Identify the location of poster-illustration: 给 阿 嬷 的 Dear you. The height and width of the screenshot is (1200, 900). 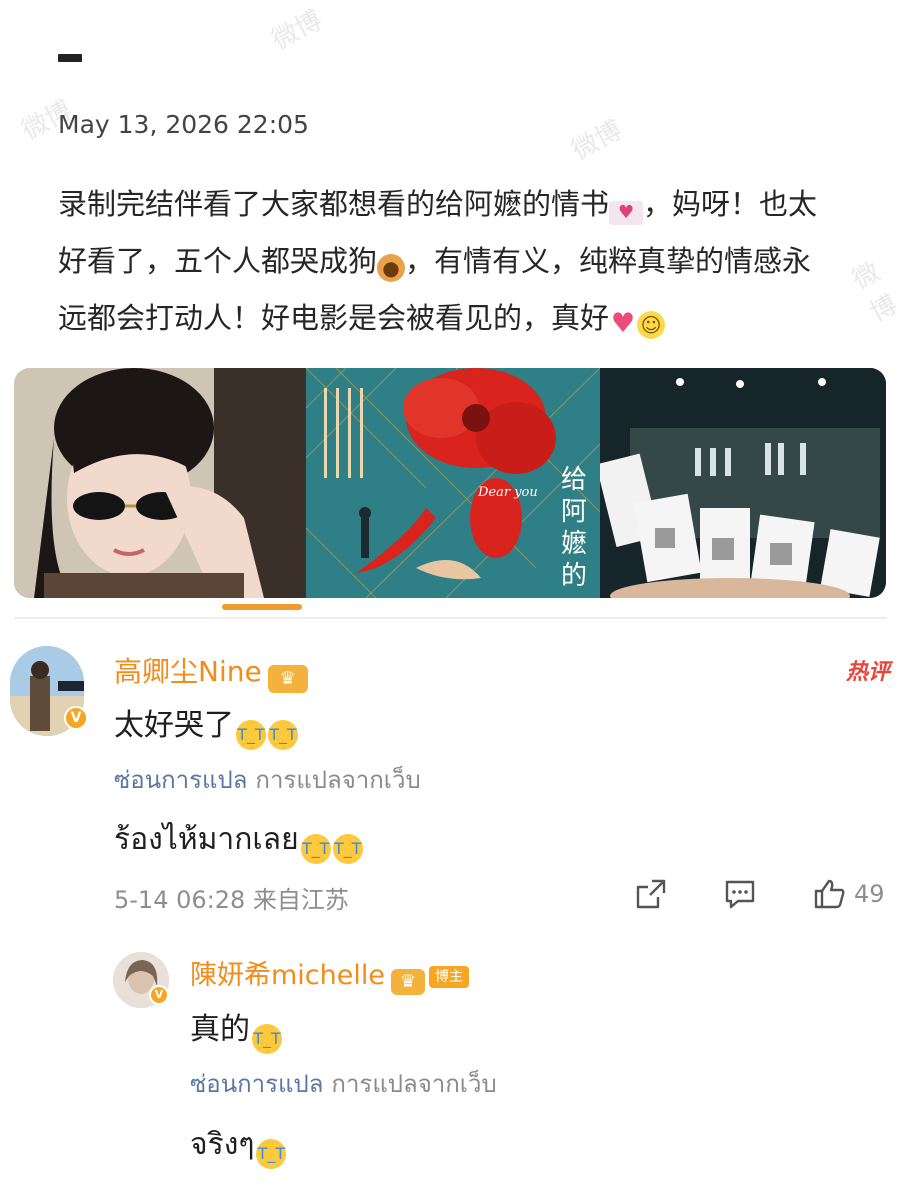
(453, 483).